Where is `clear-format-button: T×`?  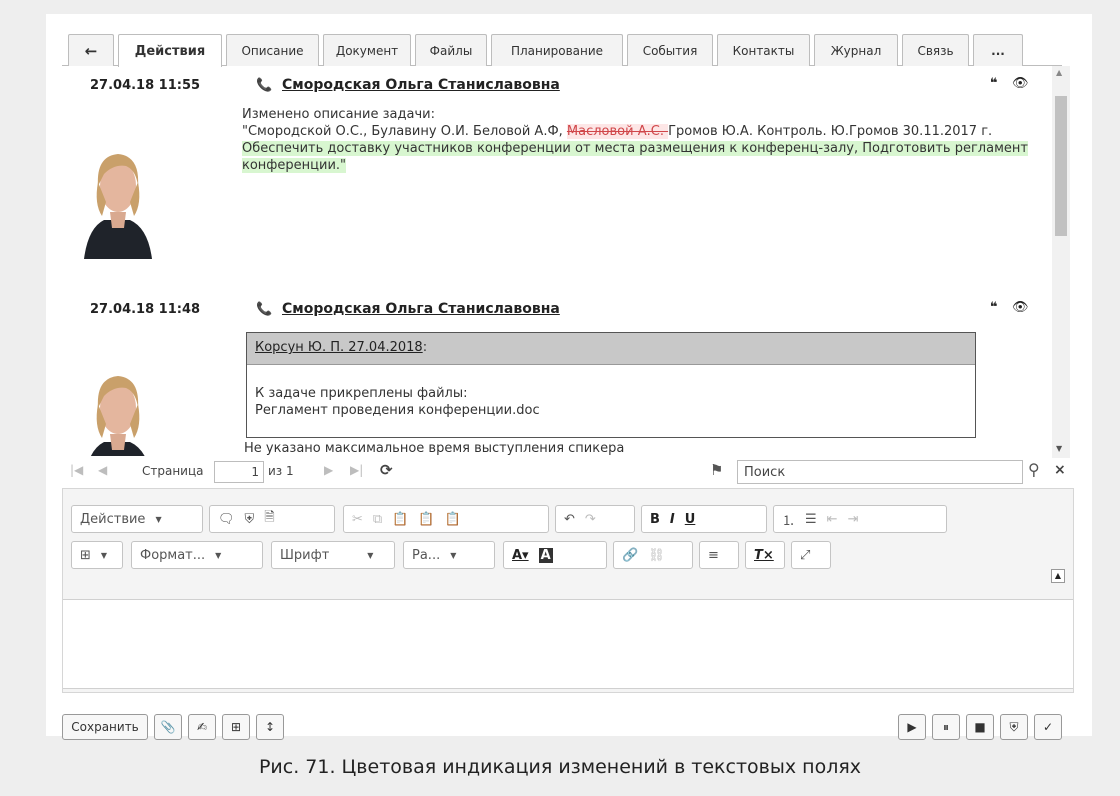 clear-format-button: T× is located at coordinates (765, 555).